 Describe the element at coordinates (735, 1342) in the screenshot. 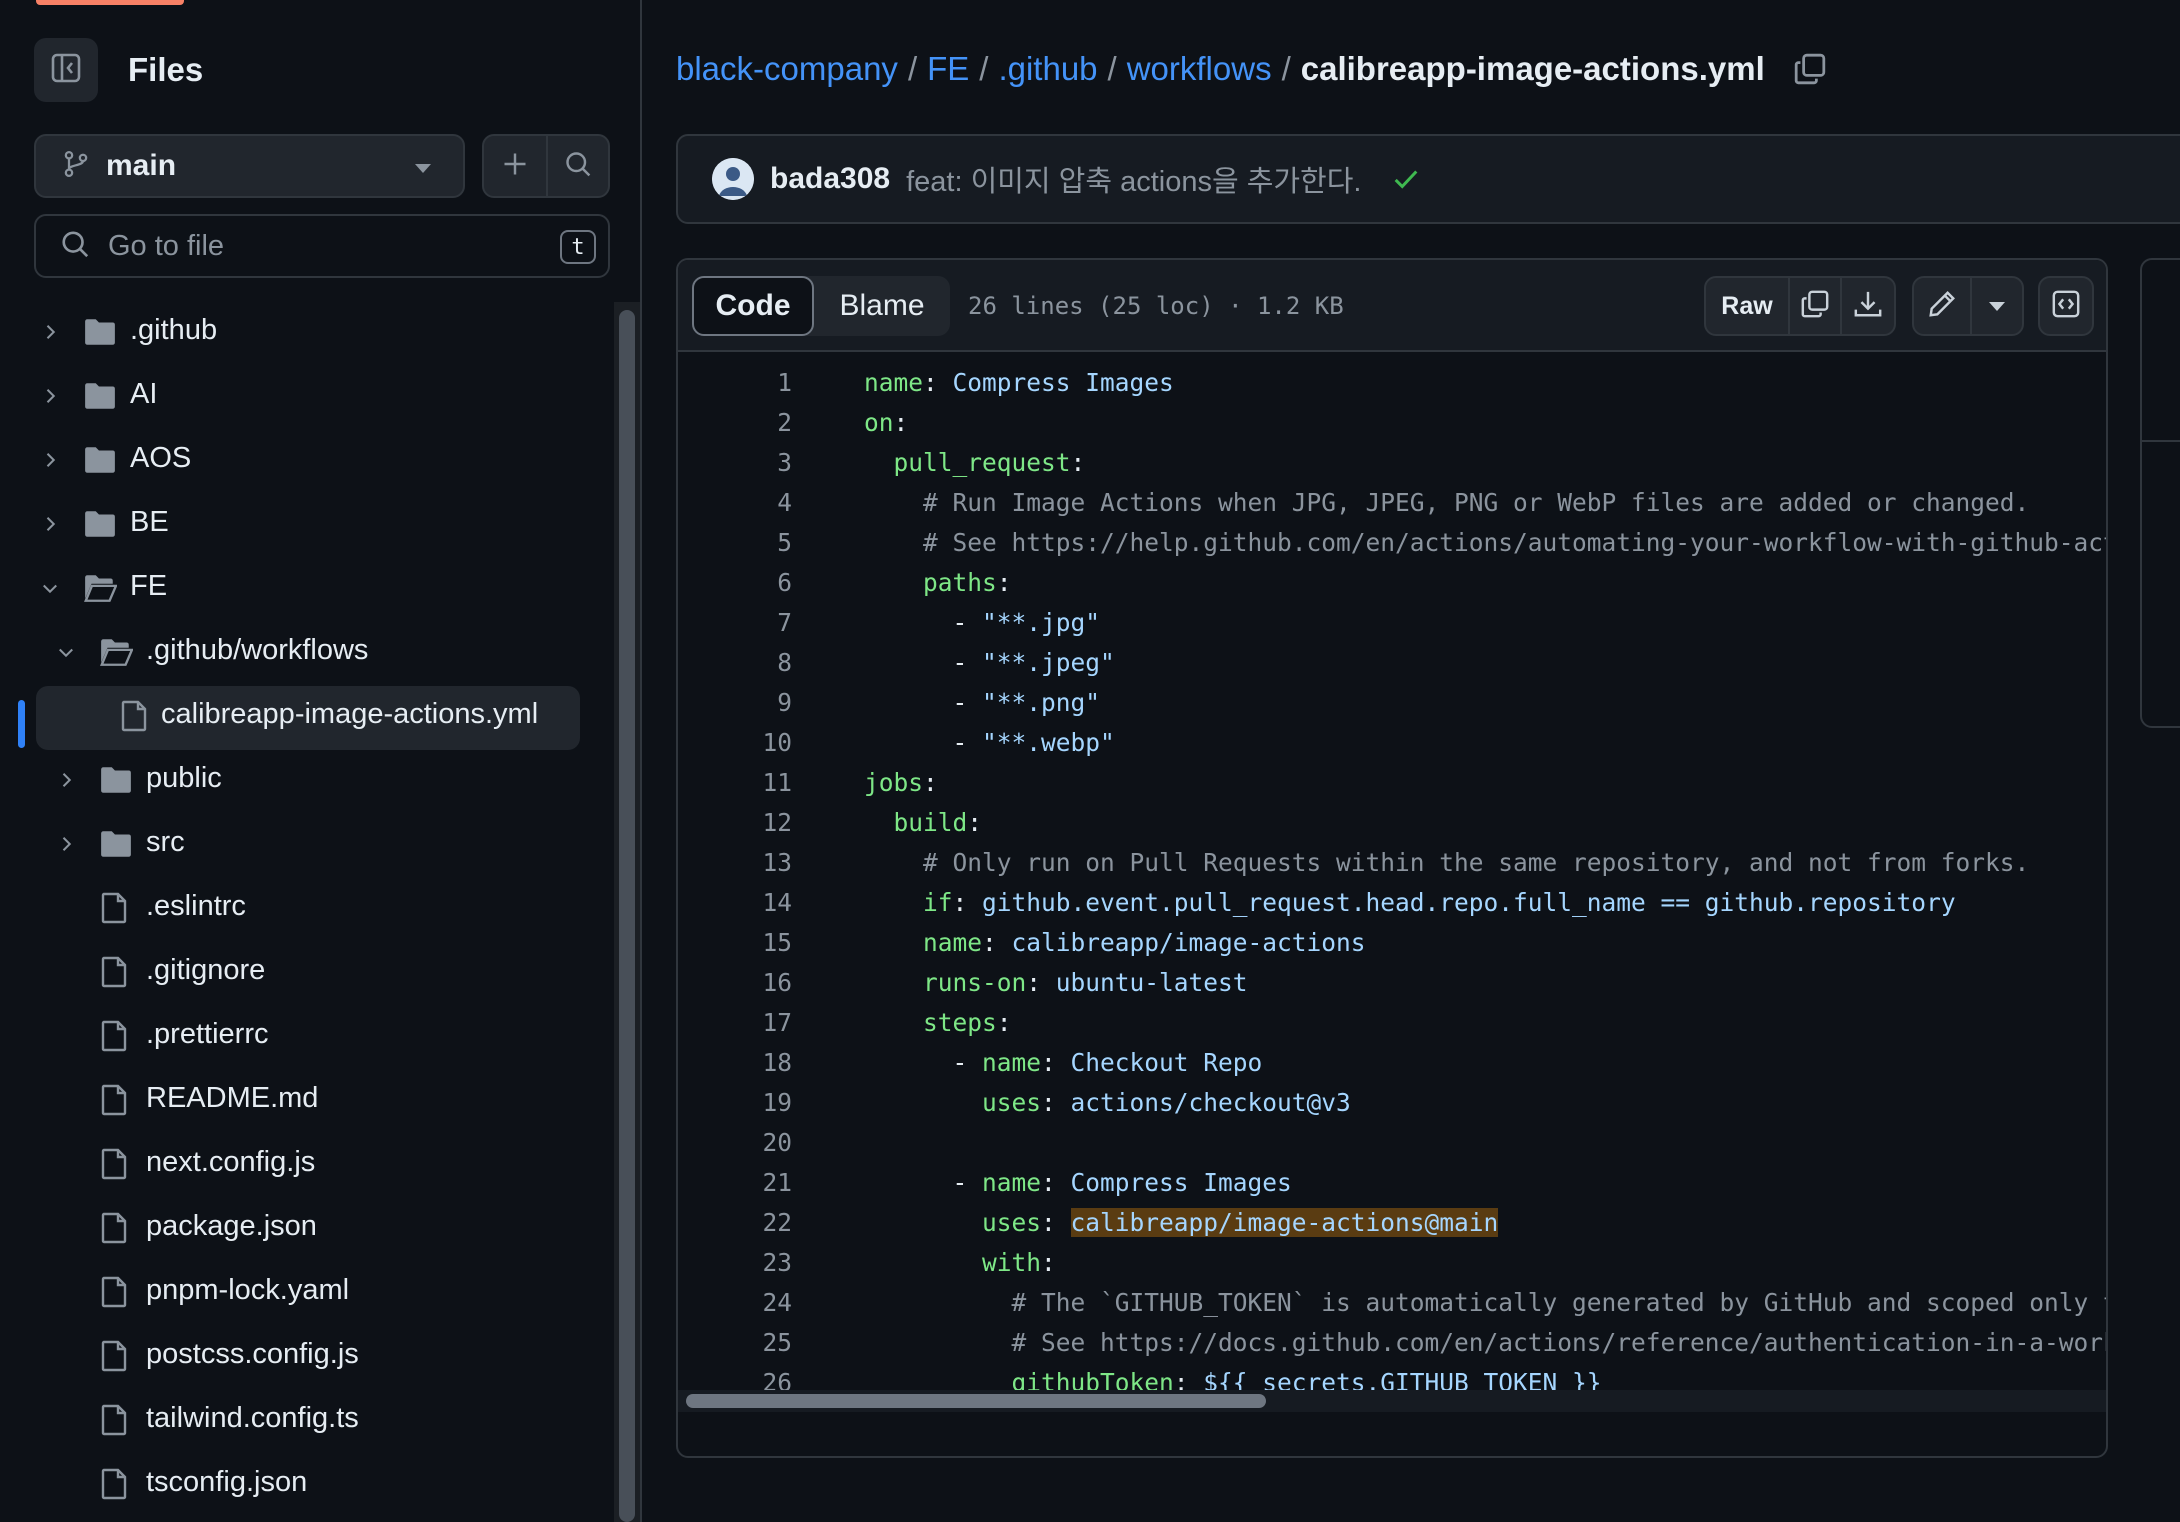

I see `line-number: 25` at that location.